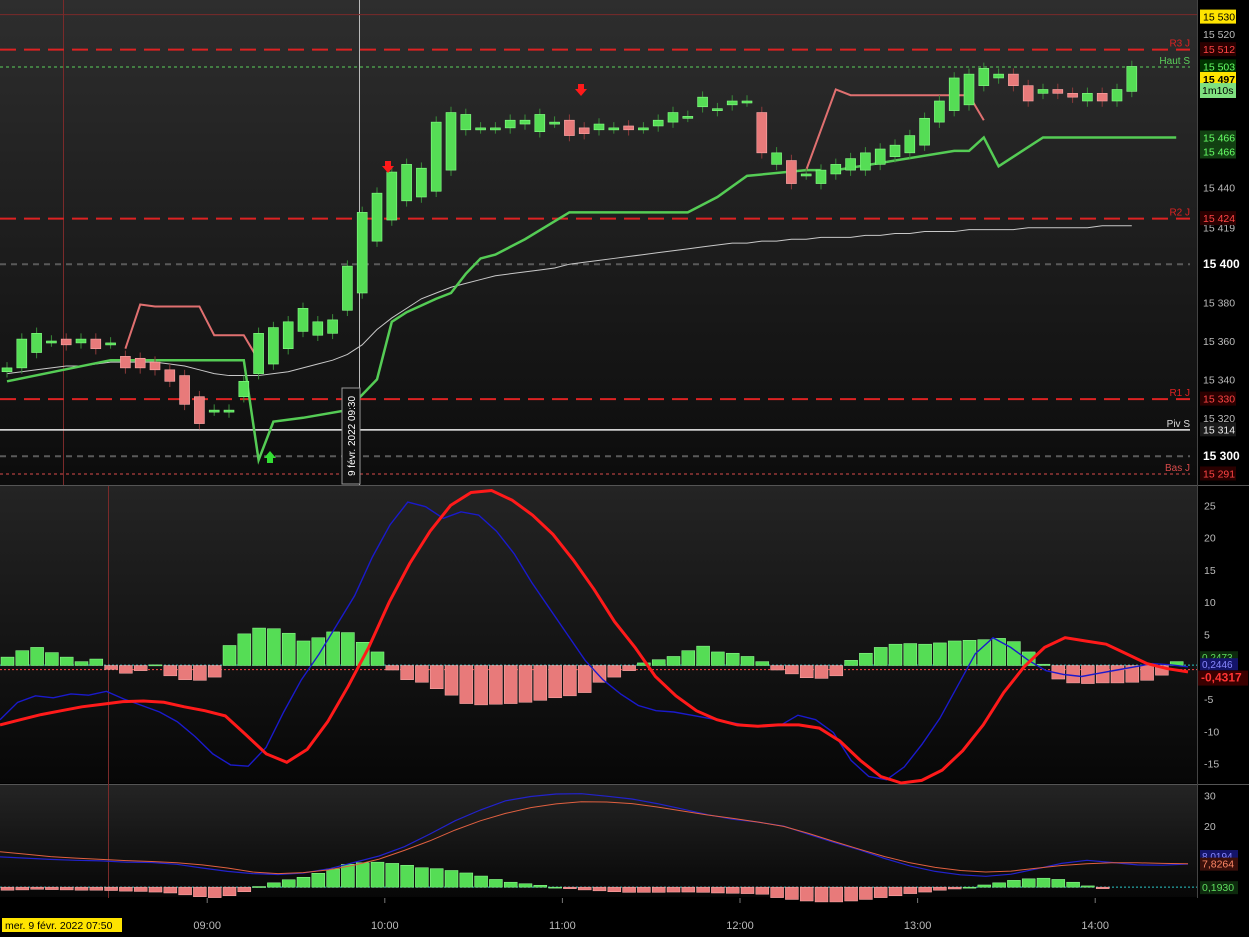 The image size is (1249, 937). What do you see at coordinates (562, 926) in the screenshot?
I see `time-tick-label: 11:00` at bounding box center [562, 926].